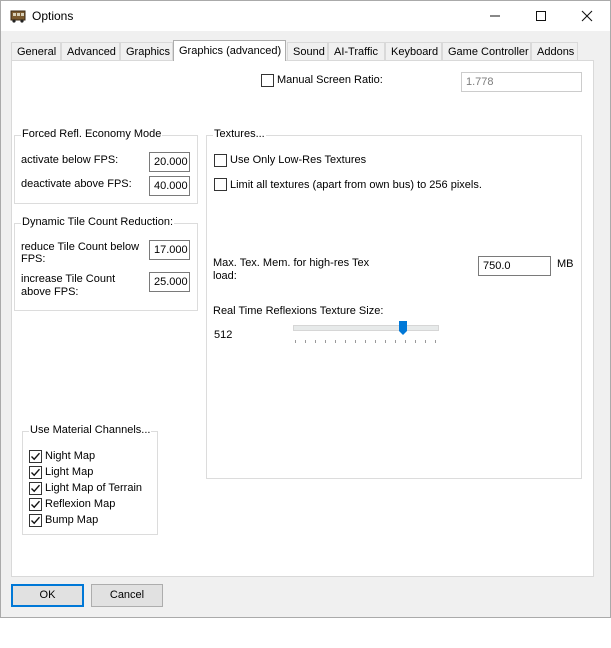 Image resolution: width=611 pixels, height=648 pixels. Describe the element at coordinates (486, 51) in the screenshot. I see `tab-game-controller: Game Controller` at that location.